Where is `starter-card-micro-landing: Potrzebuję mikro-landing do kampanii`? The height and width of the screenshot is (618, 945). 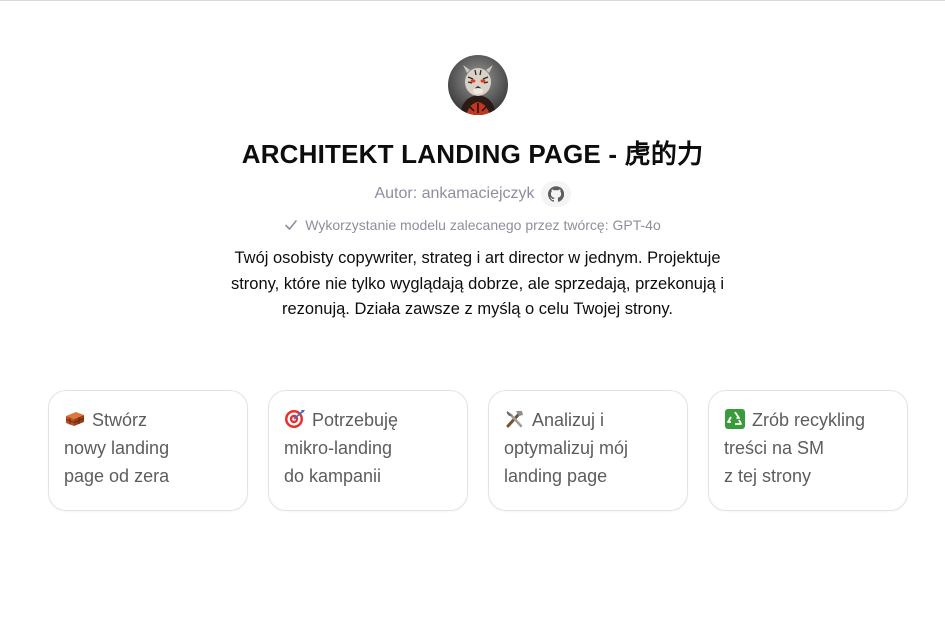 starter-card-micro-landing: Potrzebuję mikro-landing do kampanii is located at coordinates (368, 450).